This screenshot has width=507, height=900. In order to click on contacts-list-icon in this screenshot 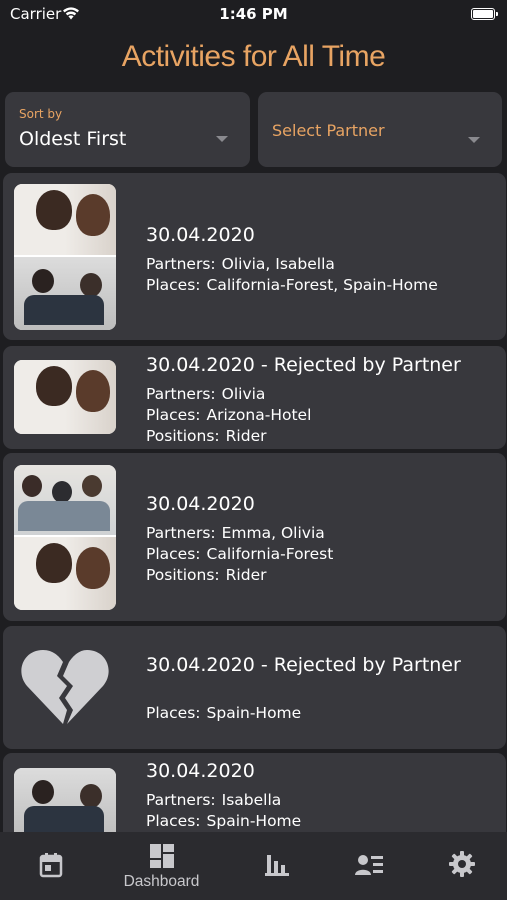, I will do `click(368, 865)`.